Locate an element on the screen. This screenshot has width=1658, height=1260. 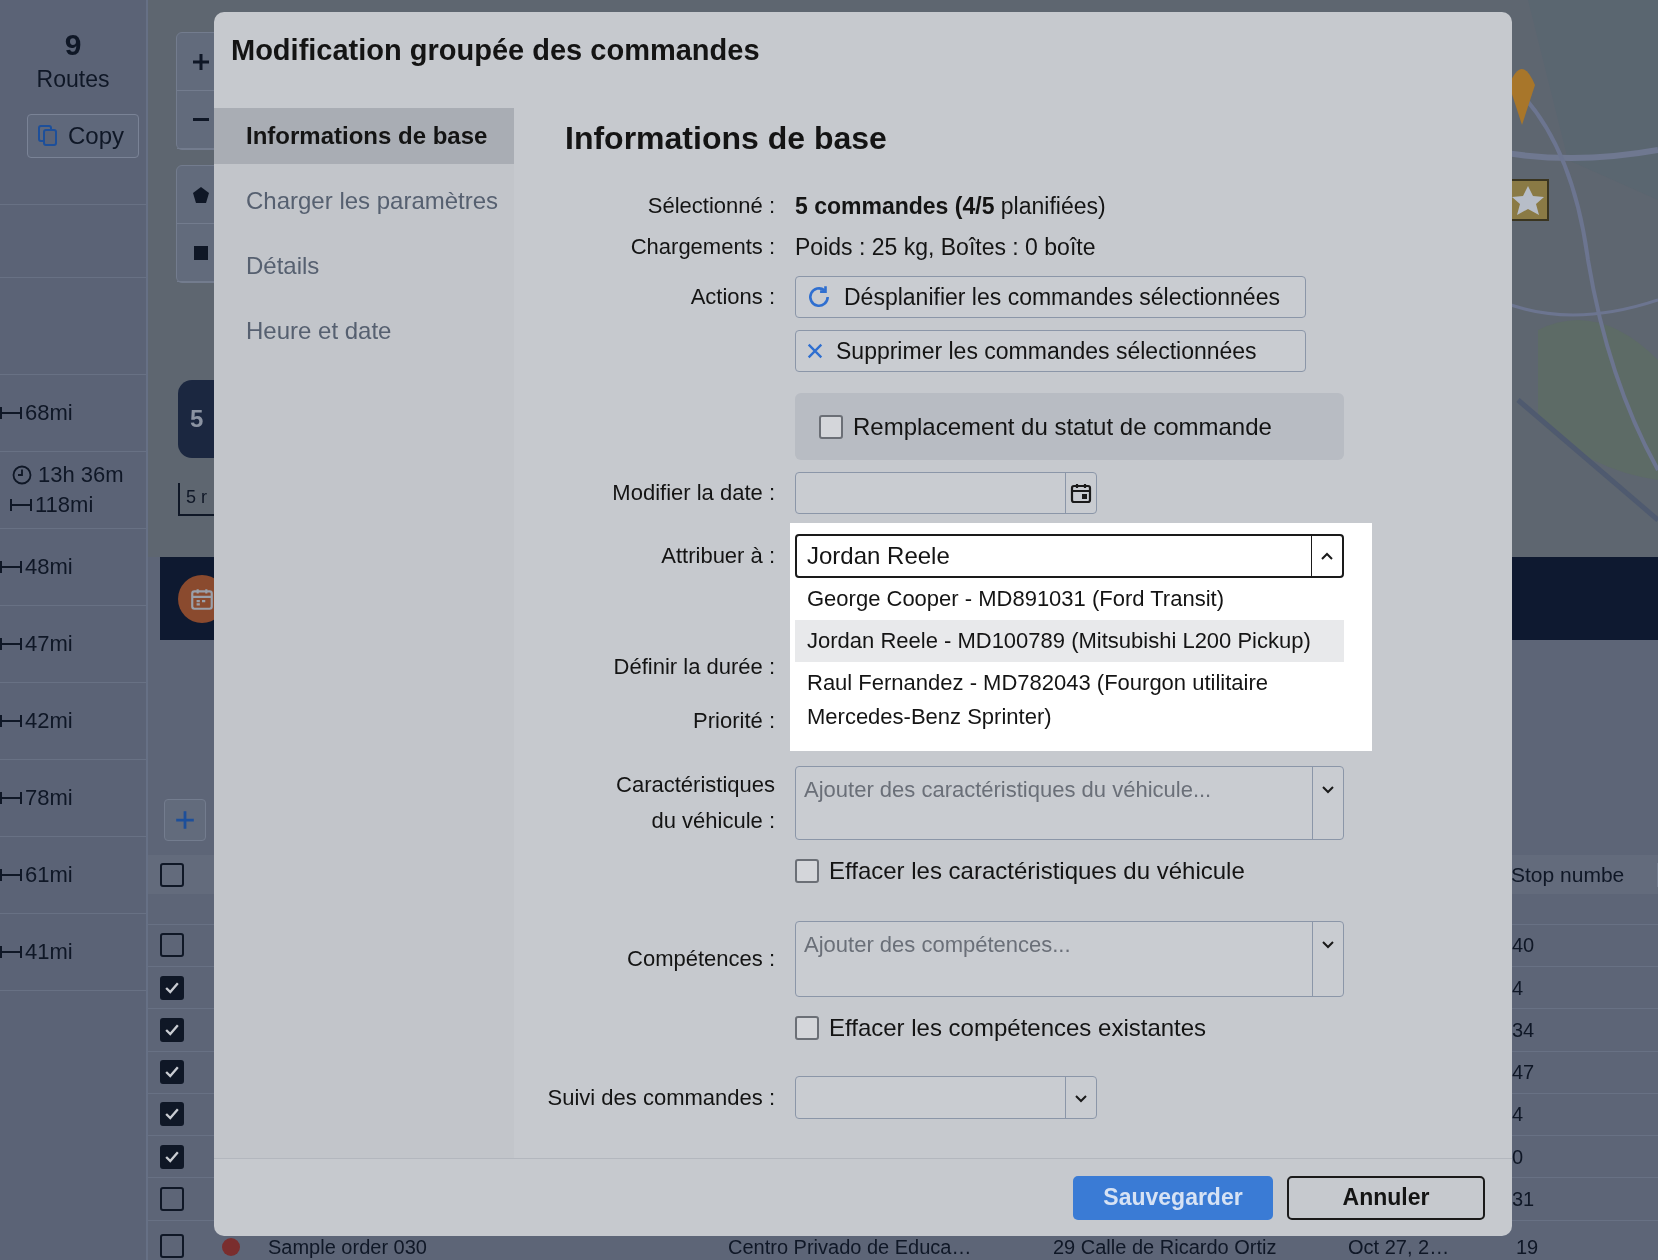
sidebar-item: Heure et date is located at coordinates (364, 331).